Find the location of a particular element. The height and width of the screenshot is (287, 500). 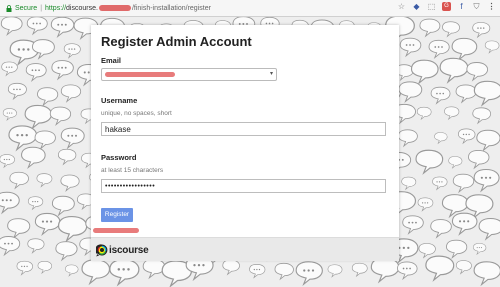

puzzle-extension-icon: ◆ is located at coordinates (416, 6).